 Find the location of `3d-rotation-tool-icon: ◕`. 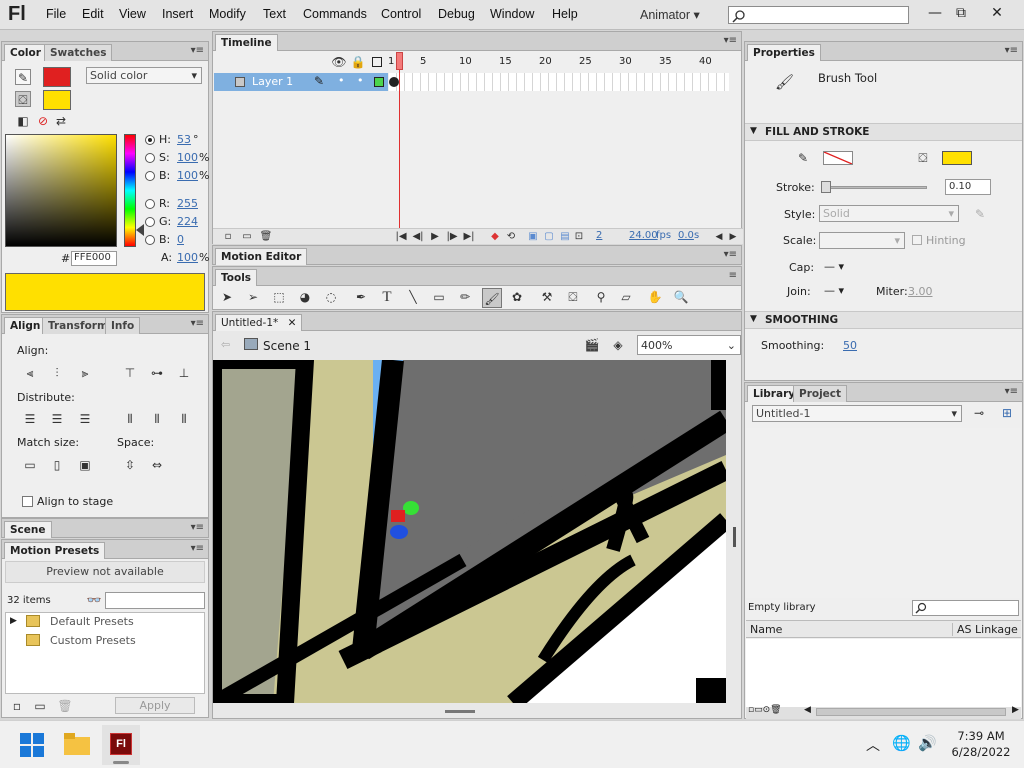

3d-rotation-tool-icon: ◕ is located at coordinates (305, 297).